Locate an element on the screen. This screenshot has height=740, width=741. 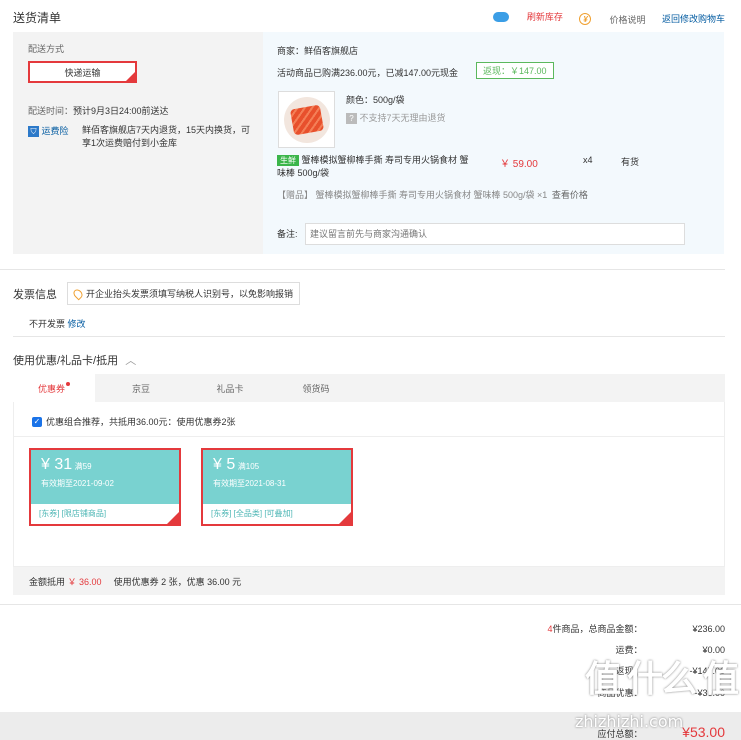
cashback-badge: 返现：￥147.00 is located at coordinates (515, 70).